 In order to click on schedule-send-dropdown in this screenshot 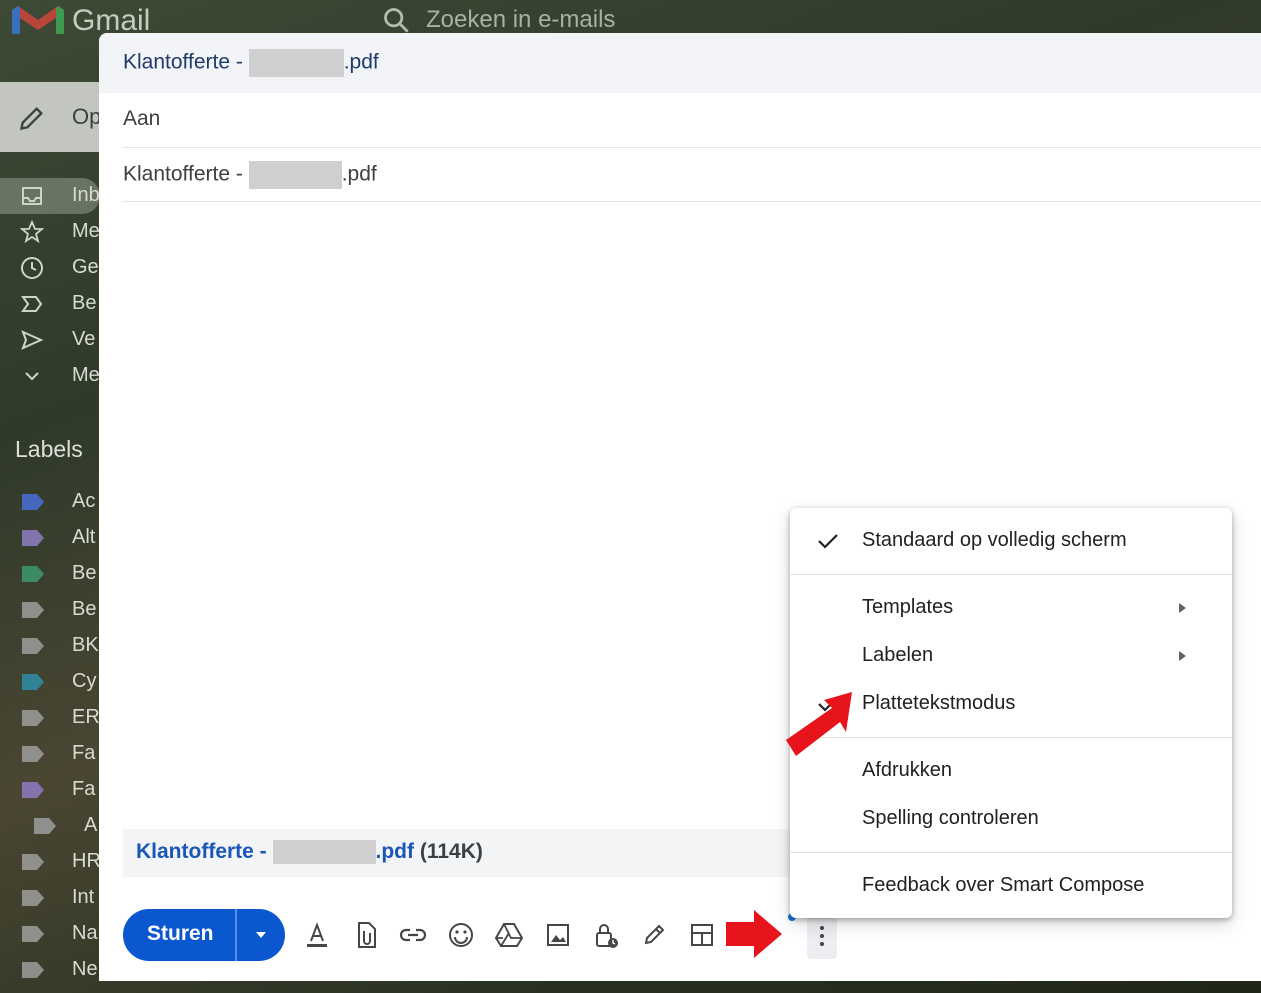, I will do `click(261, 935)`.